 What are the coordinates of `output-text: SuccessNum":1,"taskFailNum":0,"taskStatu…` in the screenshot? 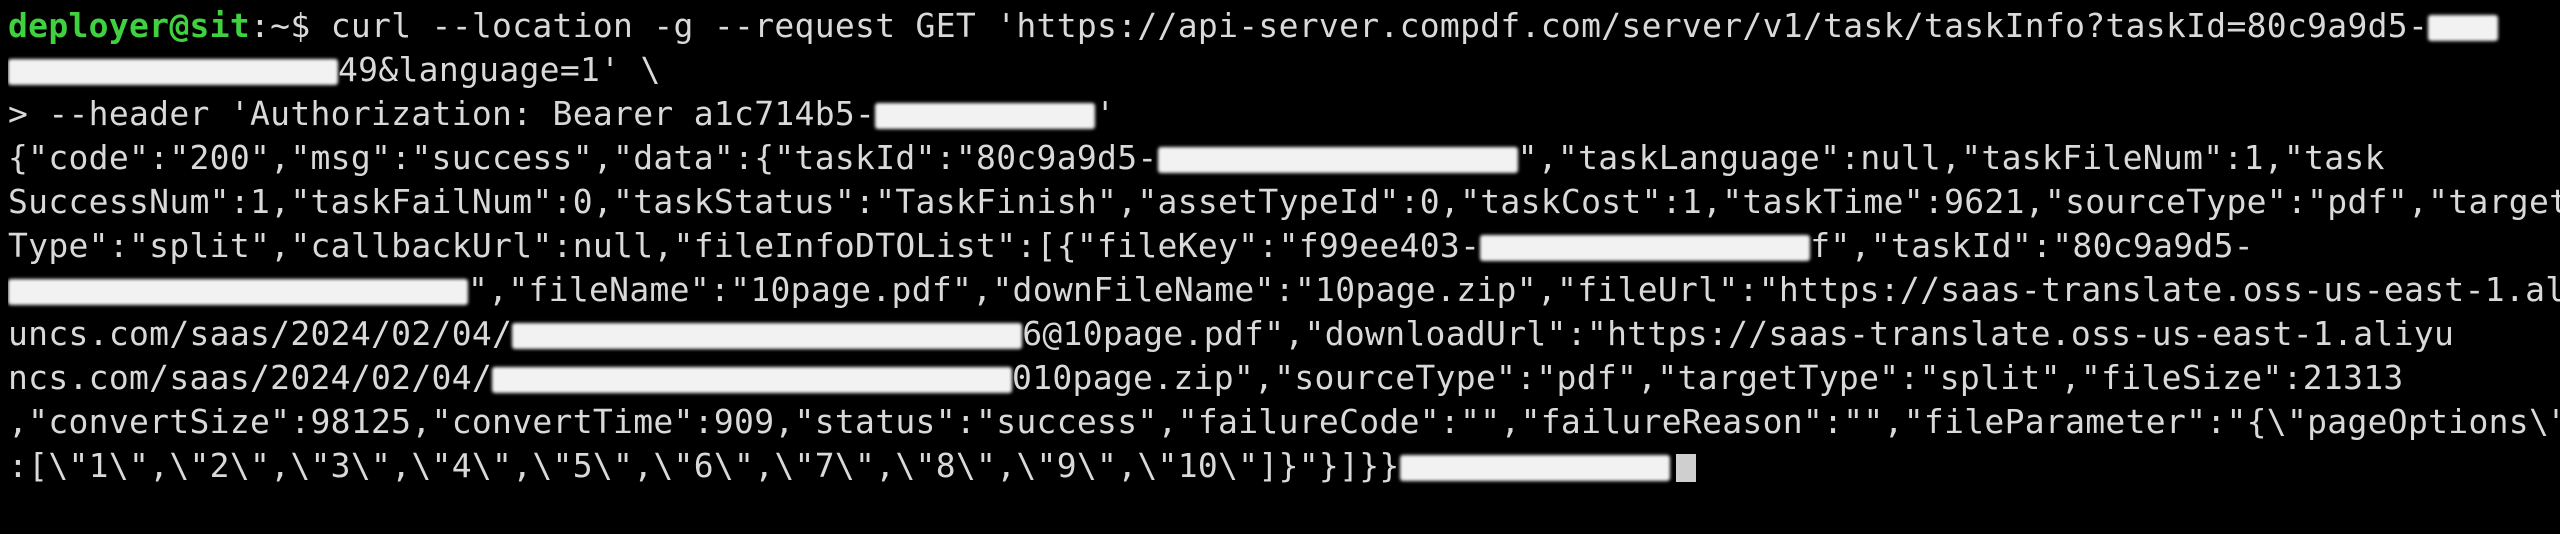 It's located at (1284, 201).